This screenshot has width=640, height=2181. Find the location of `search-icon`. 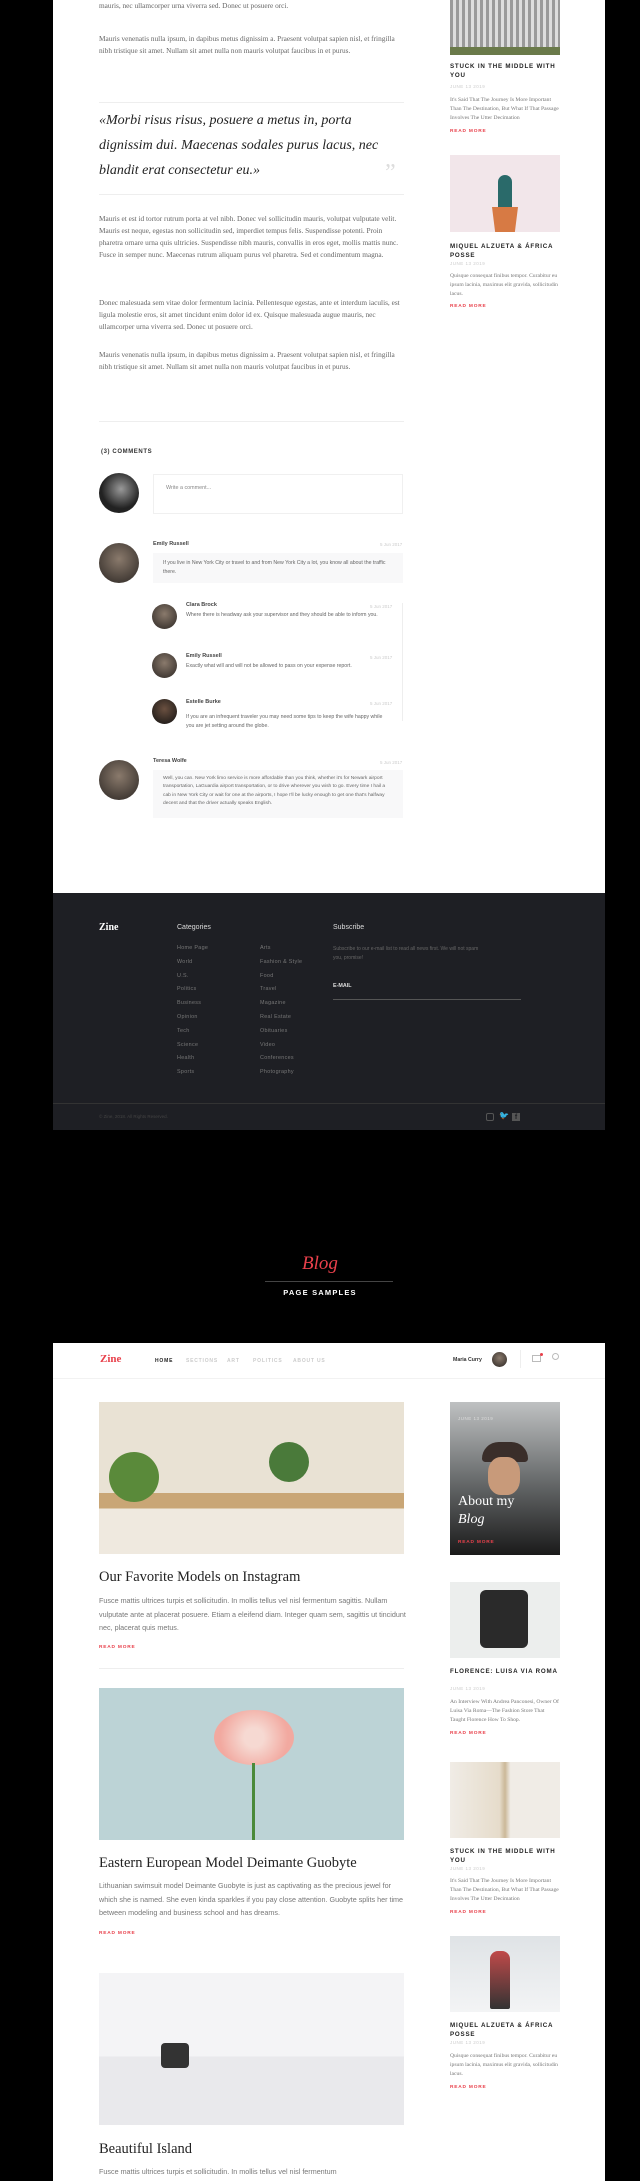

search-icon is located at coordinates (555, 1356).